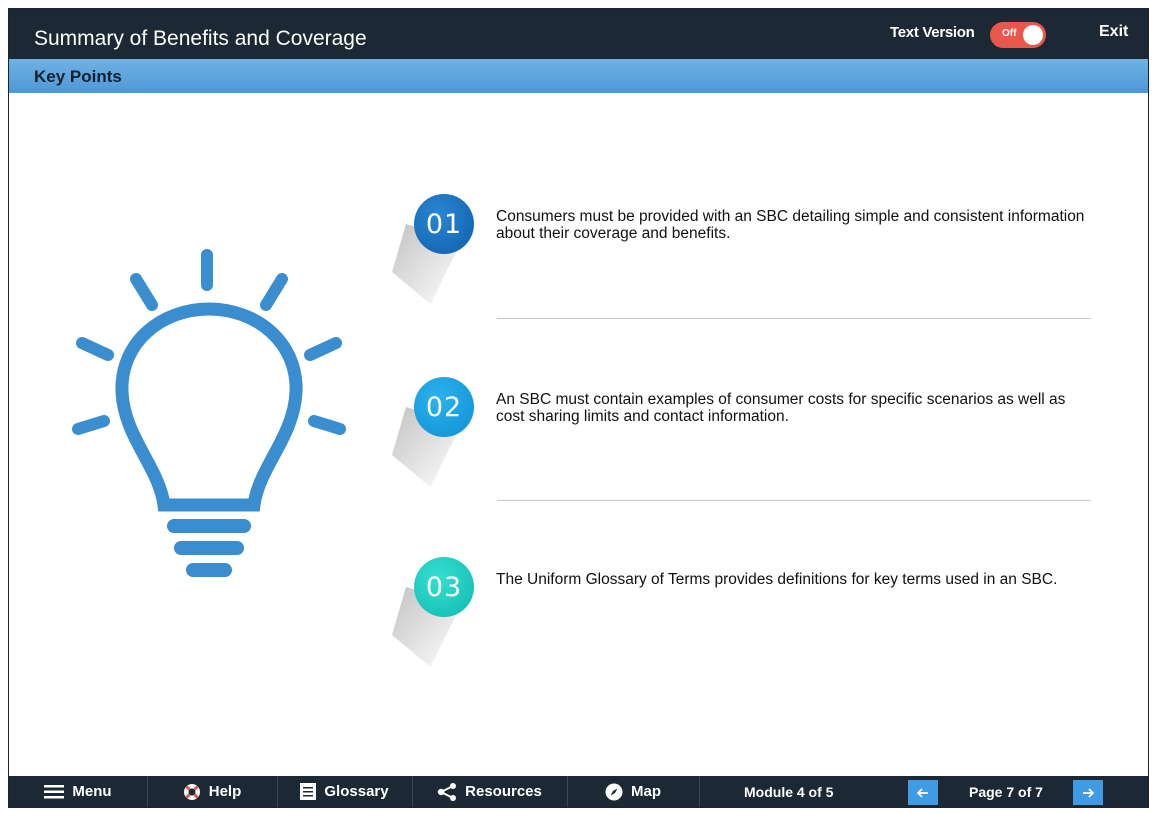  I want to click on menu-label: Menu, so click(92, 791).